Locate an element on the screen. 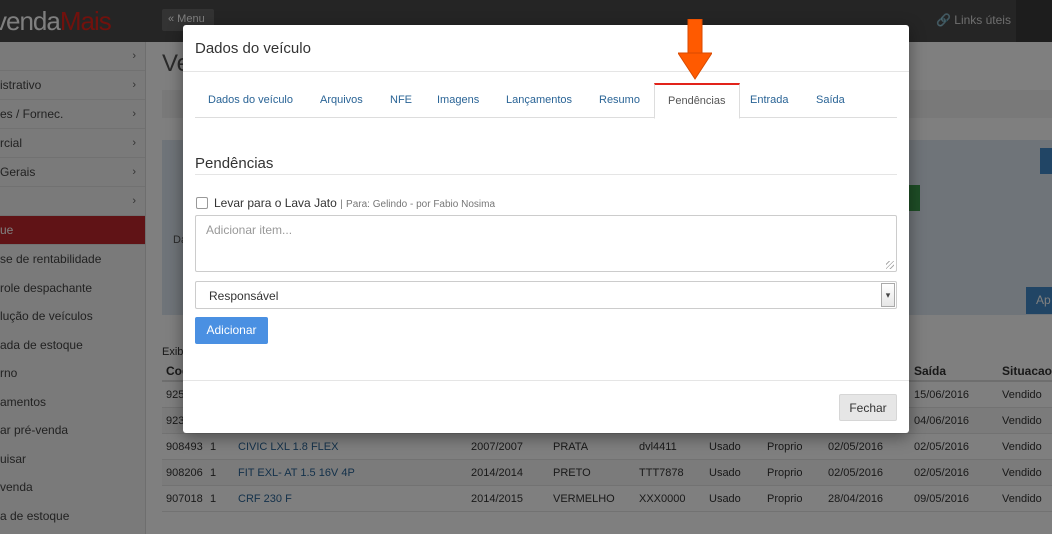 The height and width of the screenshot is (534, 1052). tab-saida: Saída is located at coordinates (830, 100).